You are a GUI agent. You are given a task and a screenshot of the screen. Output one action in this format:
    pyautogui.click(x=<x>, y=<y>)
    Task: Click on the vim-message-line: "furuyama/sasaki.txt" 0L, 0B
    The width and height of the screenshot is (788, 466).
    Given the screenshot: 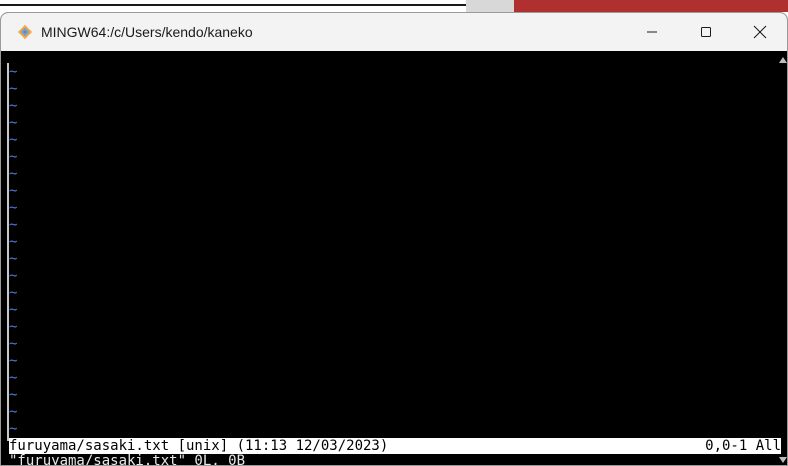 What is the action you would take?
    pyautogui.click(x=127, y=460)
    